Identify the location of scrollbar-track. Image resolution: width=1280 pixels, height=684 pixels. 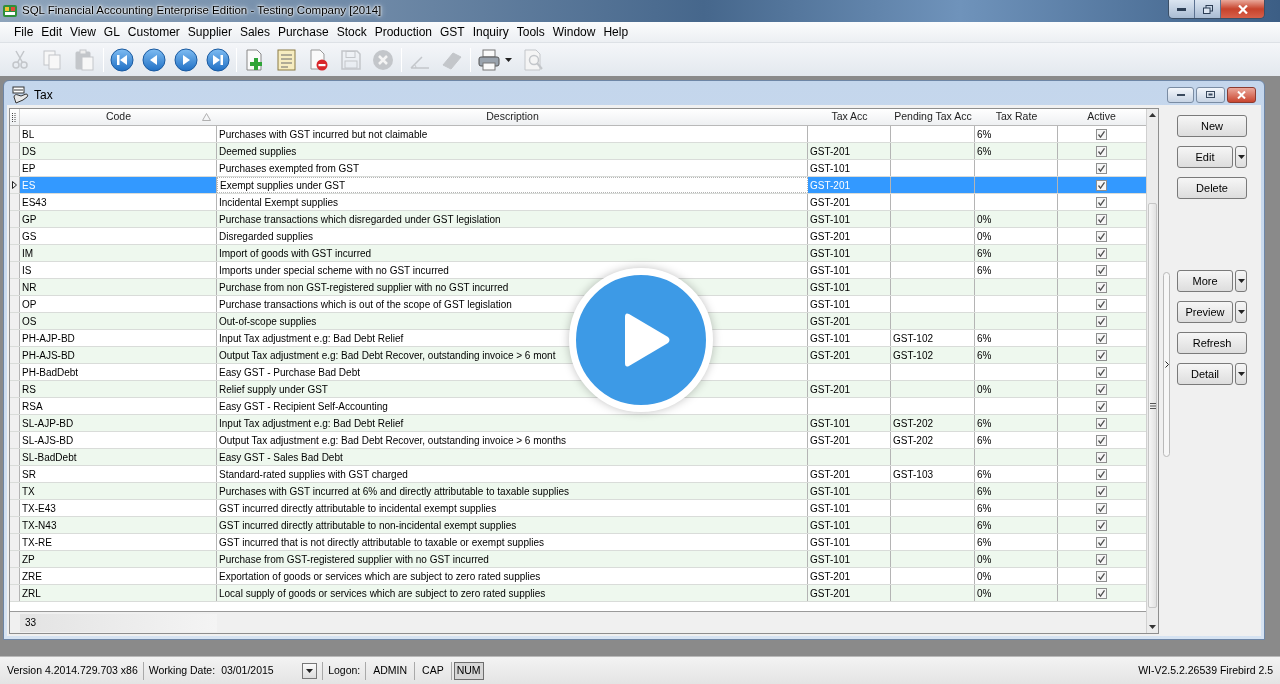
(1152, 371).